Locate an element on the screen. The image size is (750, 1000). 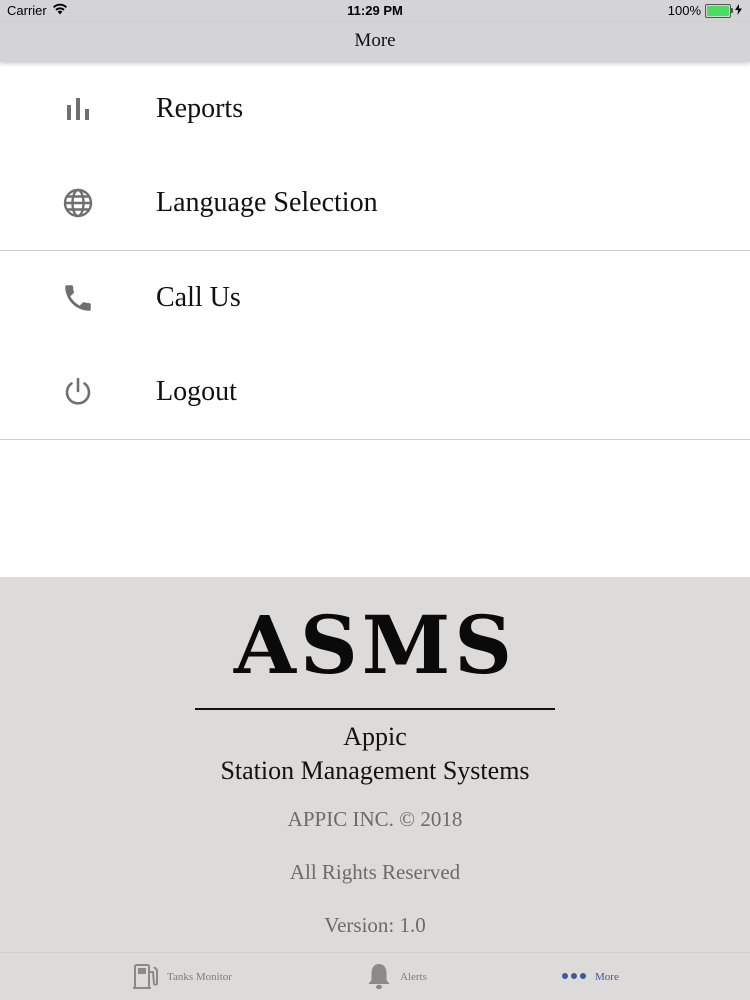
menu-item-language-selection: Language Selection is located at coordinates (375, 203).